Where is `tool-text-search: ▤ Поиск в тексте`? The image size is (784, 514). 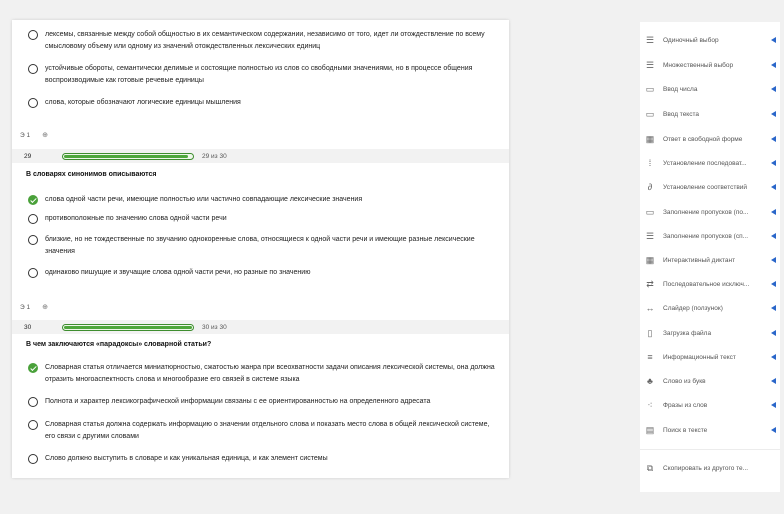 tool-text-search: ▤ Поиск в тексте is located at coordinates (710, 430).